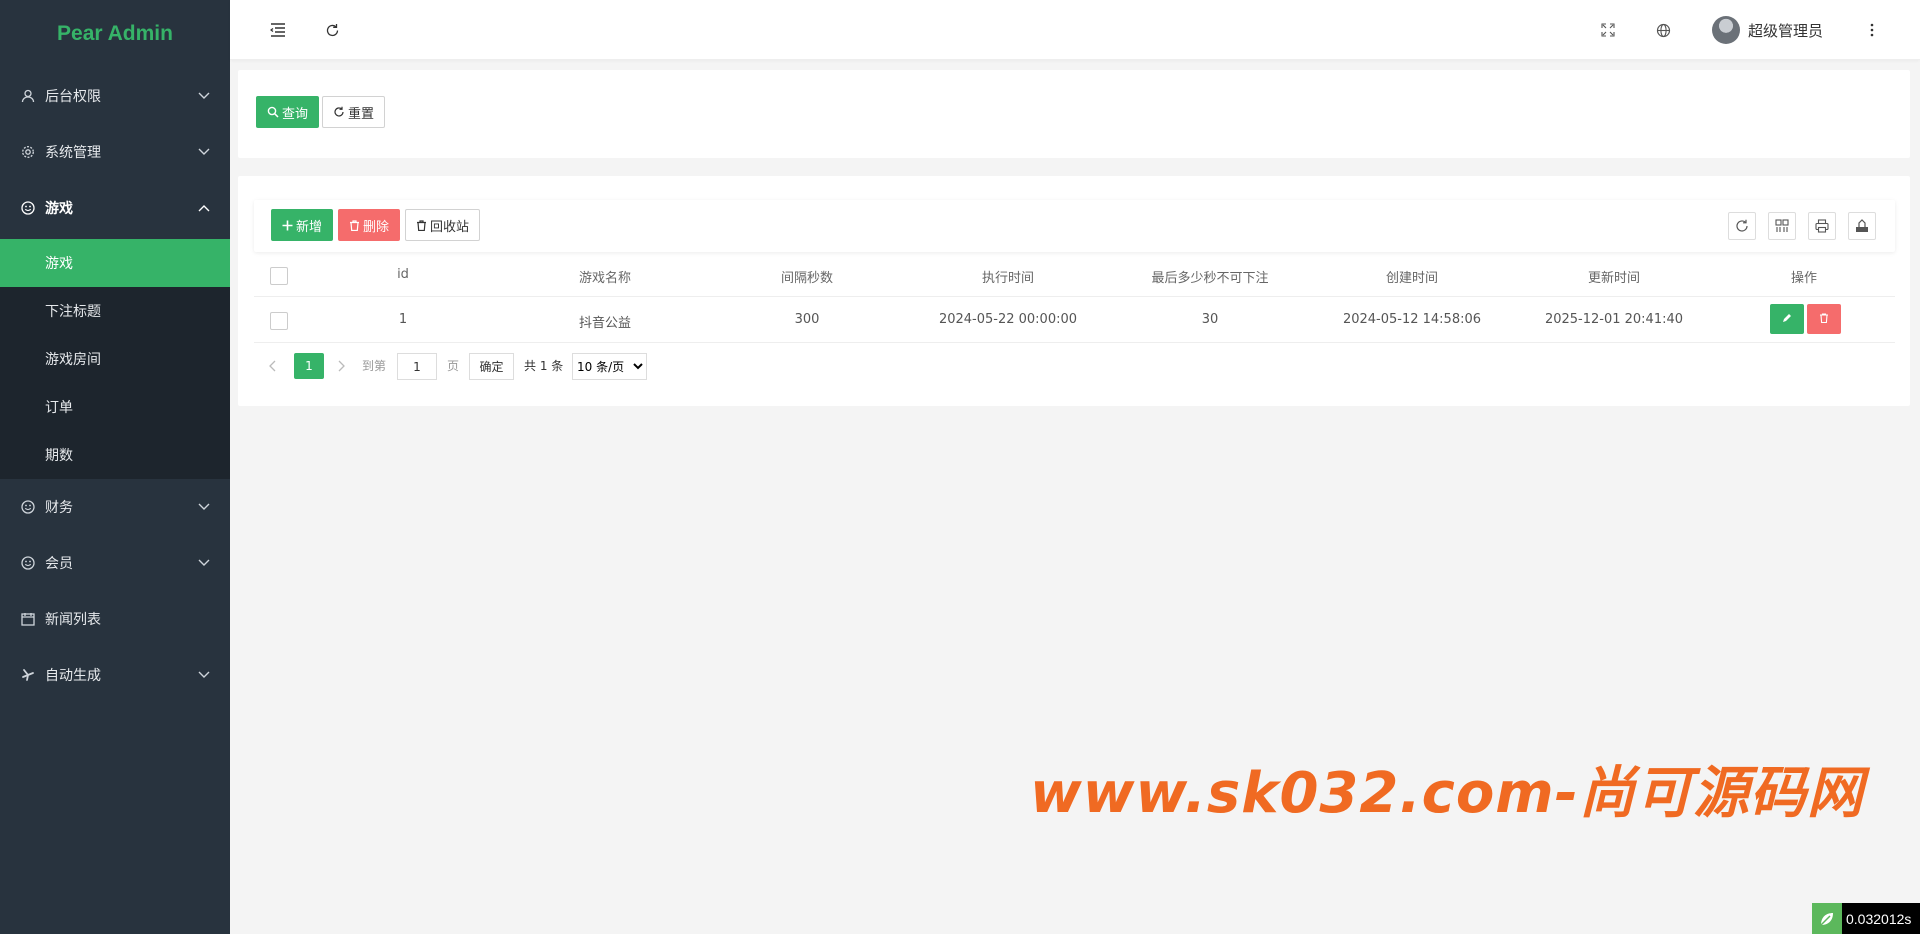  What do you see at coordinates (115, 407) in the screenshot?
I see `submenu-item-orders: 订单` at bounding box center [115, 407].